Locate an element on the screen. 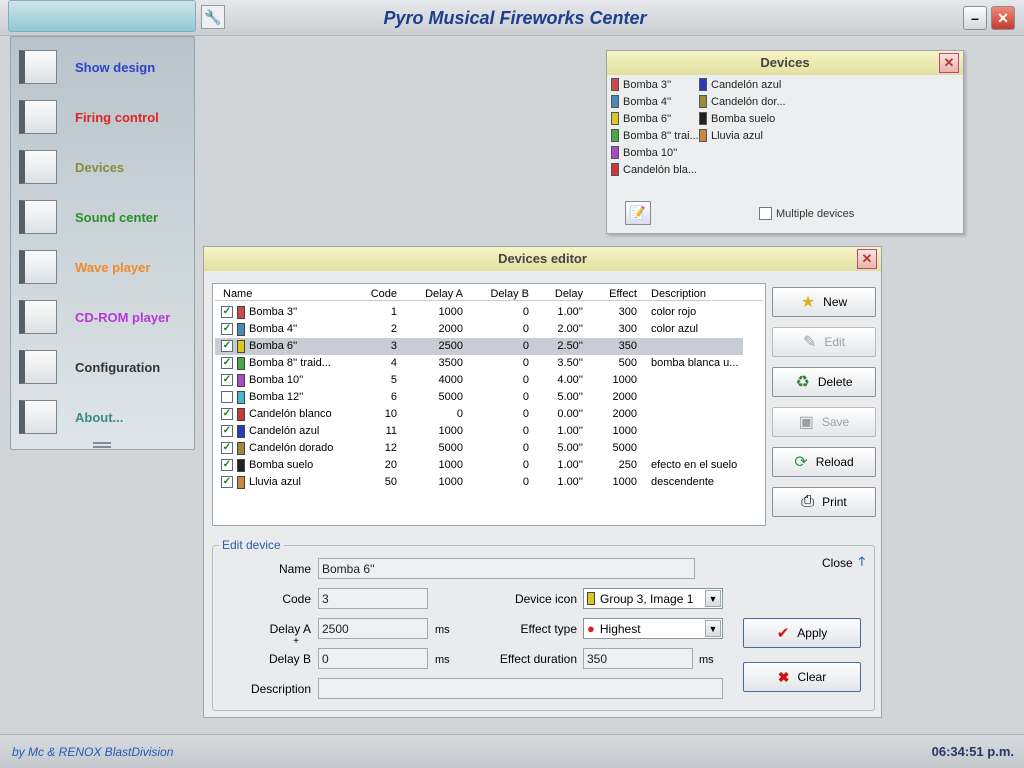  close-icon: ✕ is located at coordinates (1003, 17).